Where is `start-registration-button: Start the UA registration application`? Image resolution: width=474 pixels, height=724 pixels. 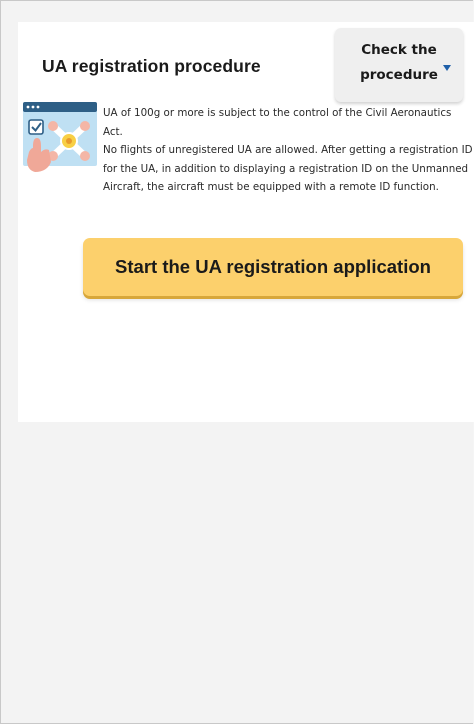
start-registration-button: Start the UA registration application is located at coordinates (273, 267).